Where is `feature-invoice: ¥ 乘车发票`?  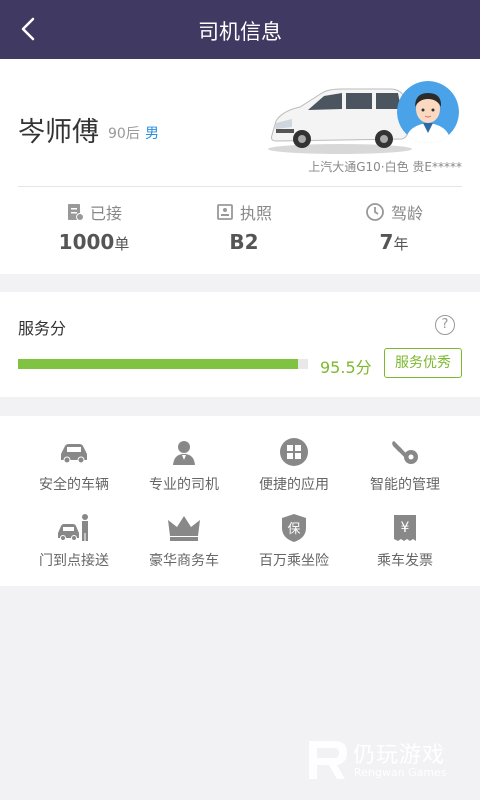
feature-invoice: ¥ 乘车发票 is located at coordinates (405, 541).